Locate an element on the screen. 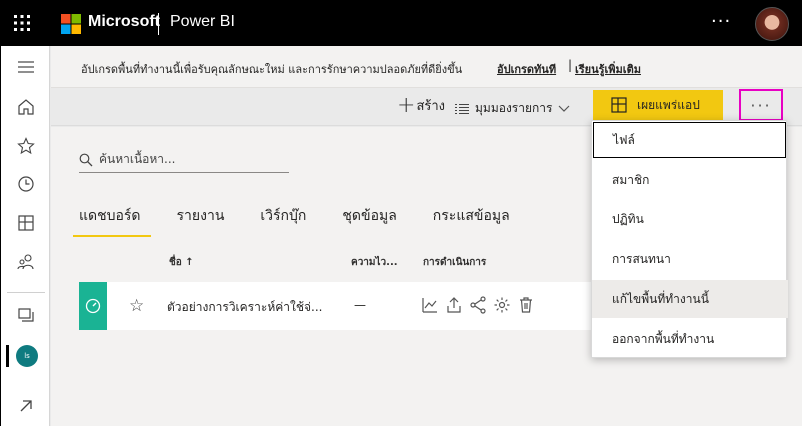  analytics-icon is located at coordinates (430, 305).